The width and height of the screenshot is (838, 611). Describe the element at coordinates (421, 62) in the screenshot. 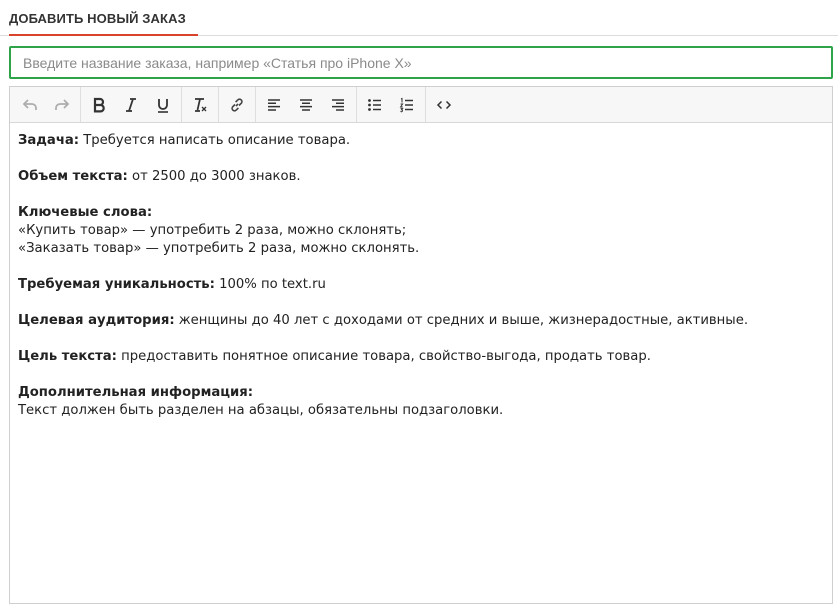

I see `order-title-input` at that location.